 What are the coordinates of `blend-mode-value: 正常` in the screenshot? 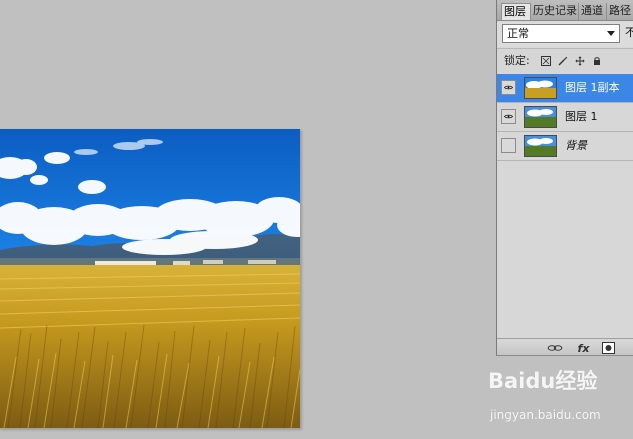 It's located at (518, 33).